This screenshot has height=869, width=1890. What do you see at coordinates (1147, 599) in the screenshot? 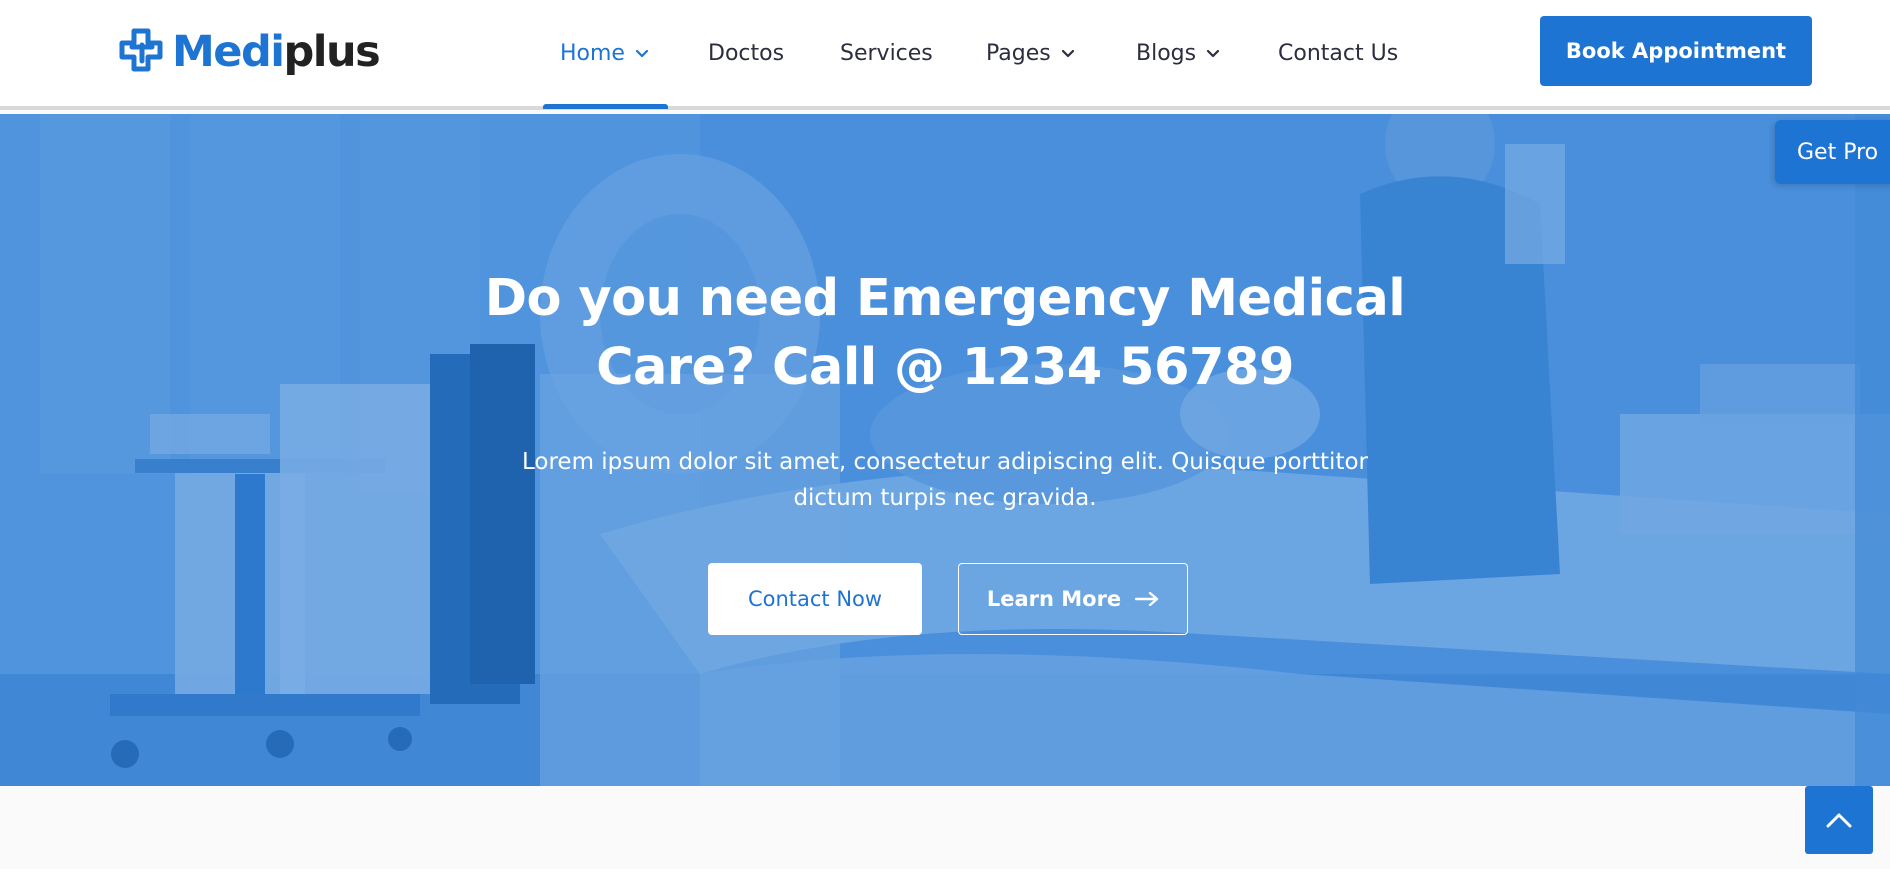
I see `arrow-right-icon` at bounding box center [1147, 599].